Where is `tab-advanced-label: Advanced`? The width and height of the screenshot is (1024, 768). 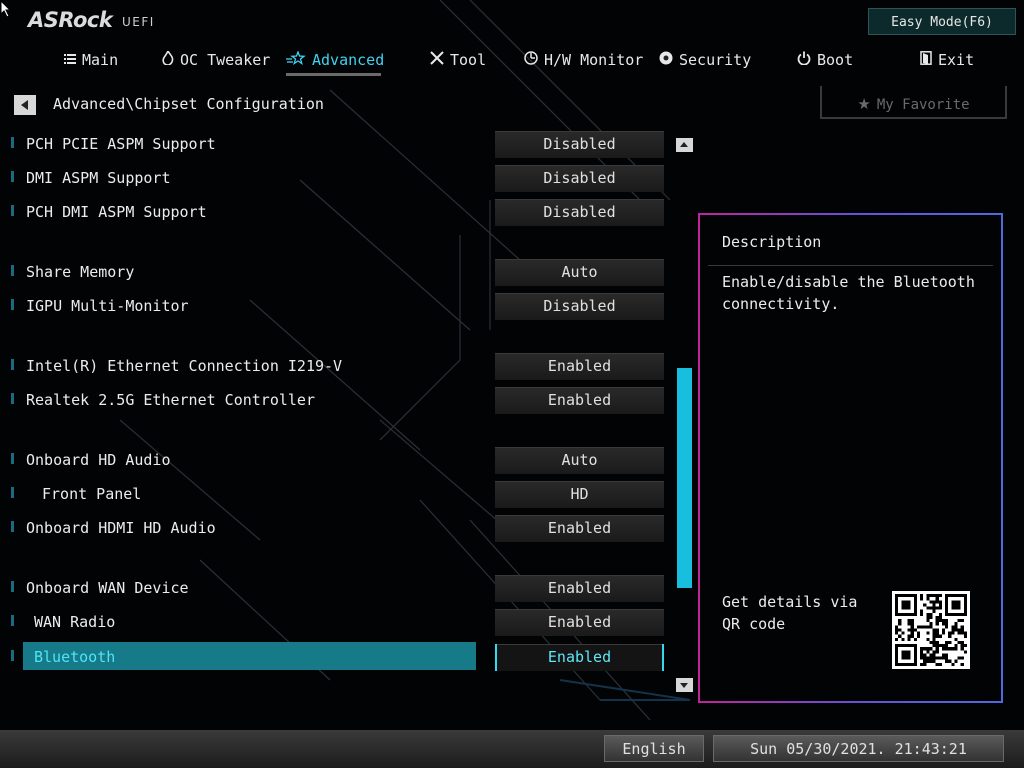
tab-advanced-label: Advanced is located at coordinates (348, 60).